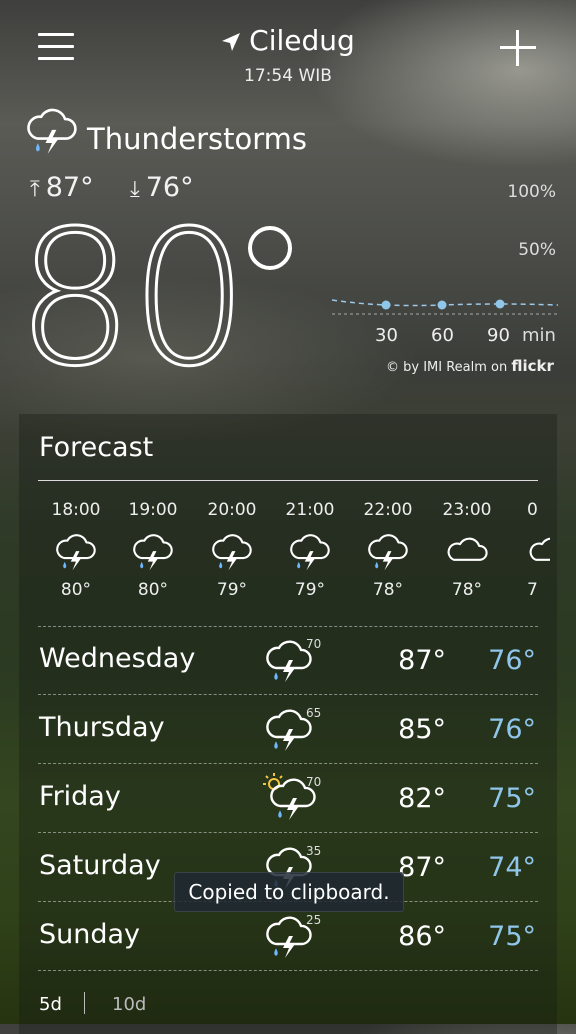  Describe the element at coordinates (442, 335) in the screenshot. I see `precip-60-label: 60` at that location.